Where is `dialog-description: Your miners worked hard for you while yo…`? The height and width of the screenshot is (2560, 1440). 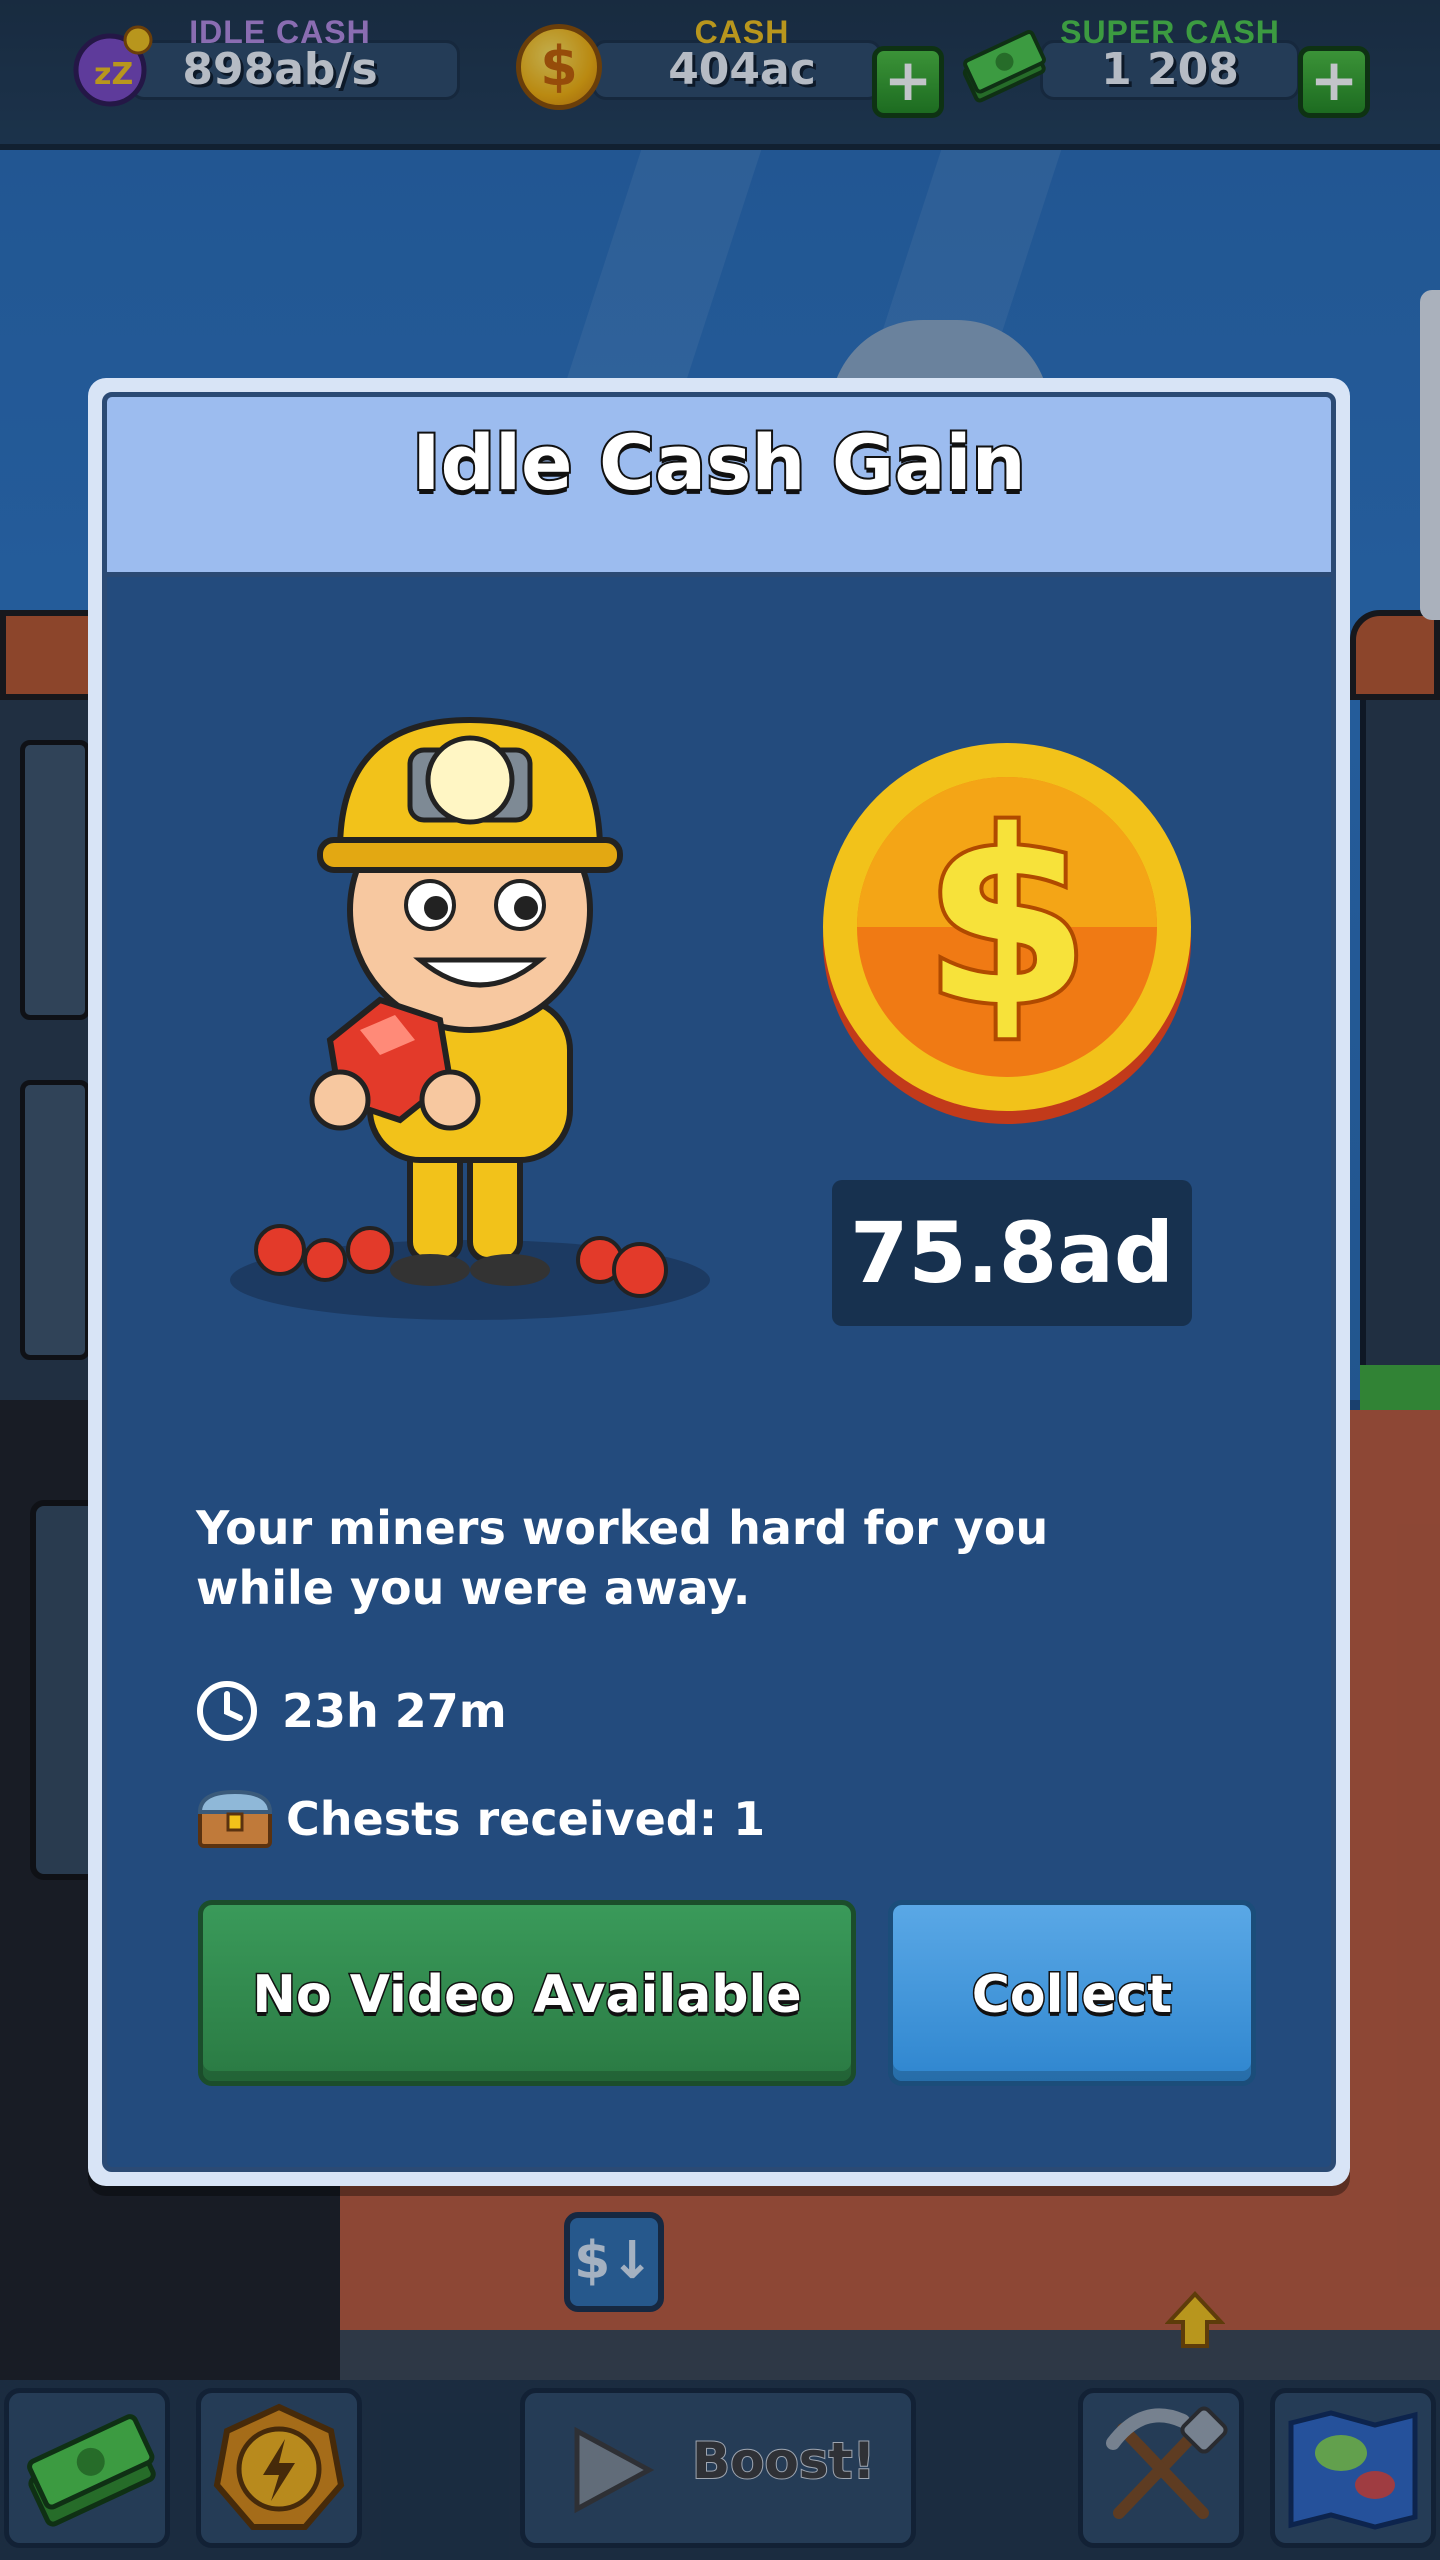
dialog-description: Your miners worked hard for you while yo… is located at coordinates (622, 1558).